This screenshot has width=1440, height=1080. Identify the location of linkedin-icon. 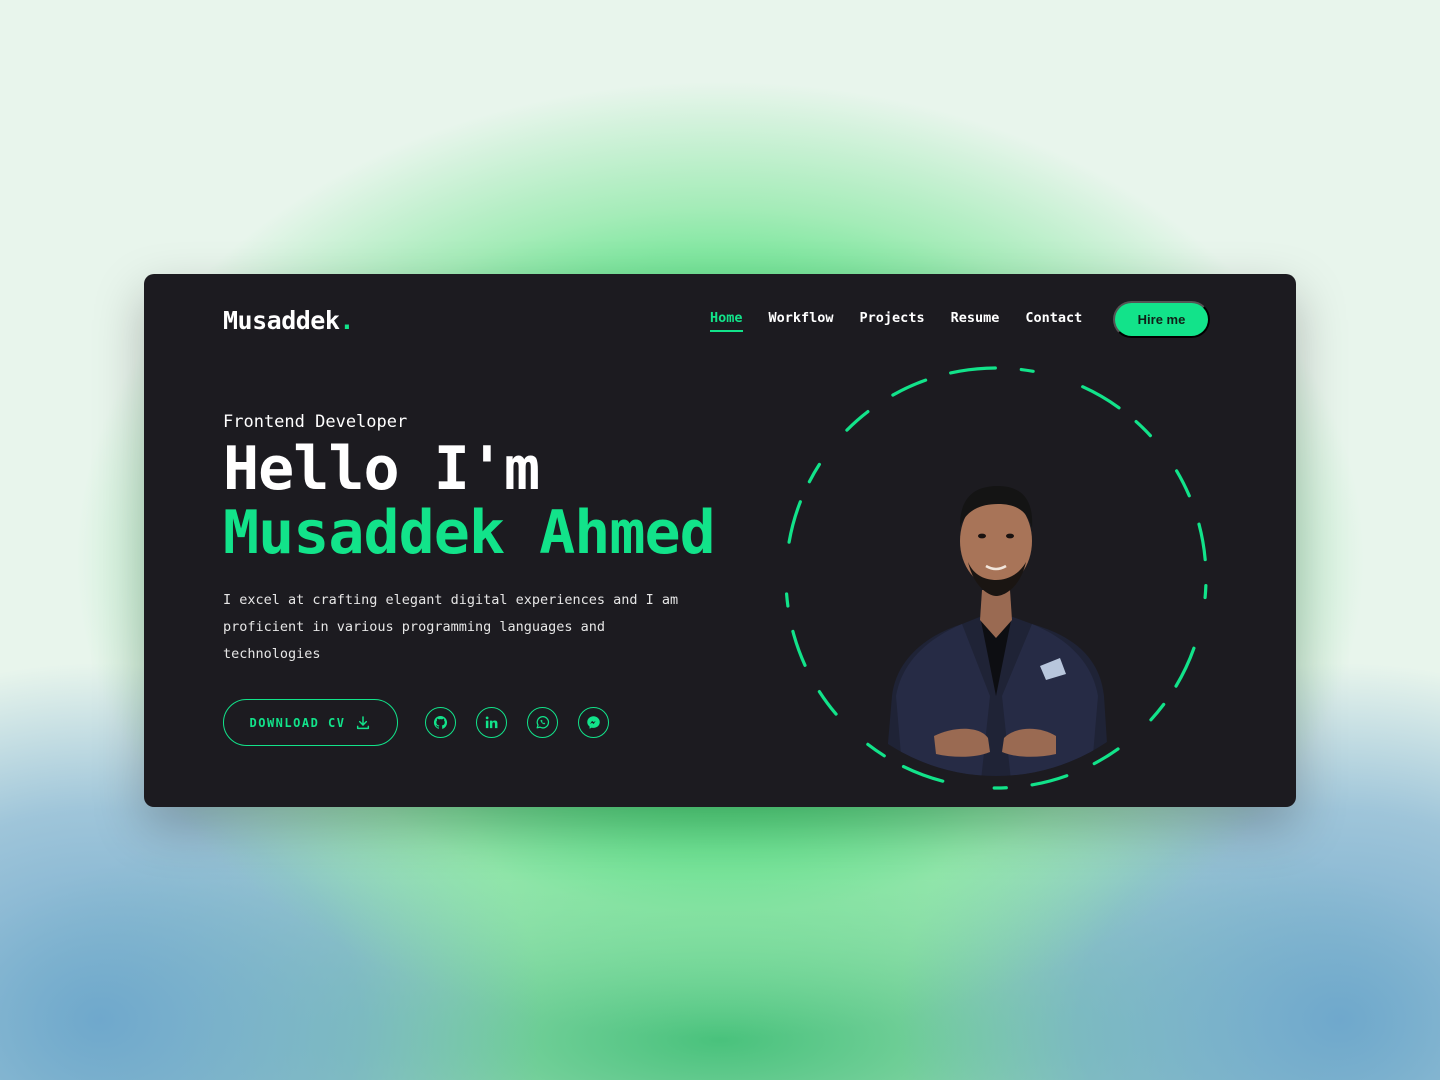
(491, 722).